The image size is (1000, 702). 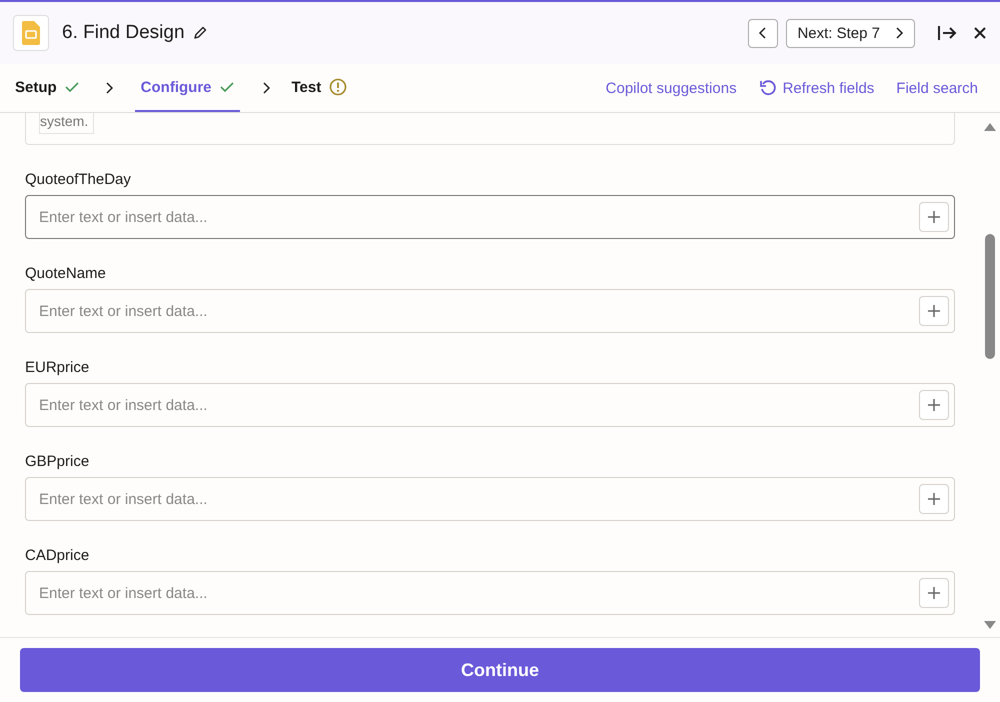 I want to click on chevron-right-icon, so click(x=899, y=33).